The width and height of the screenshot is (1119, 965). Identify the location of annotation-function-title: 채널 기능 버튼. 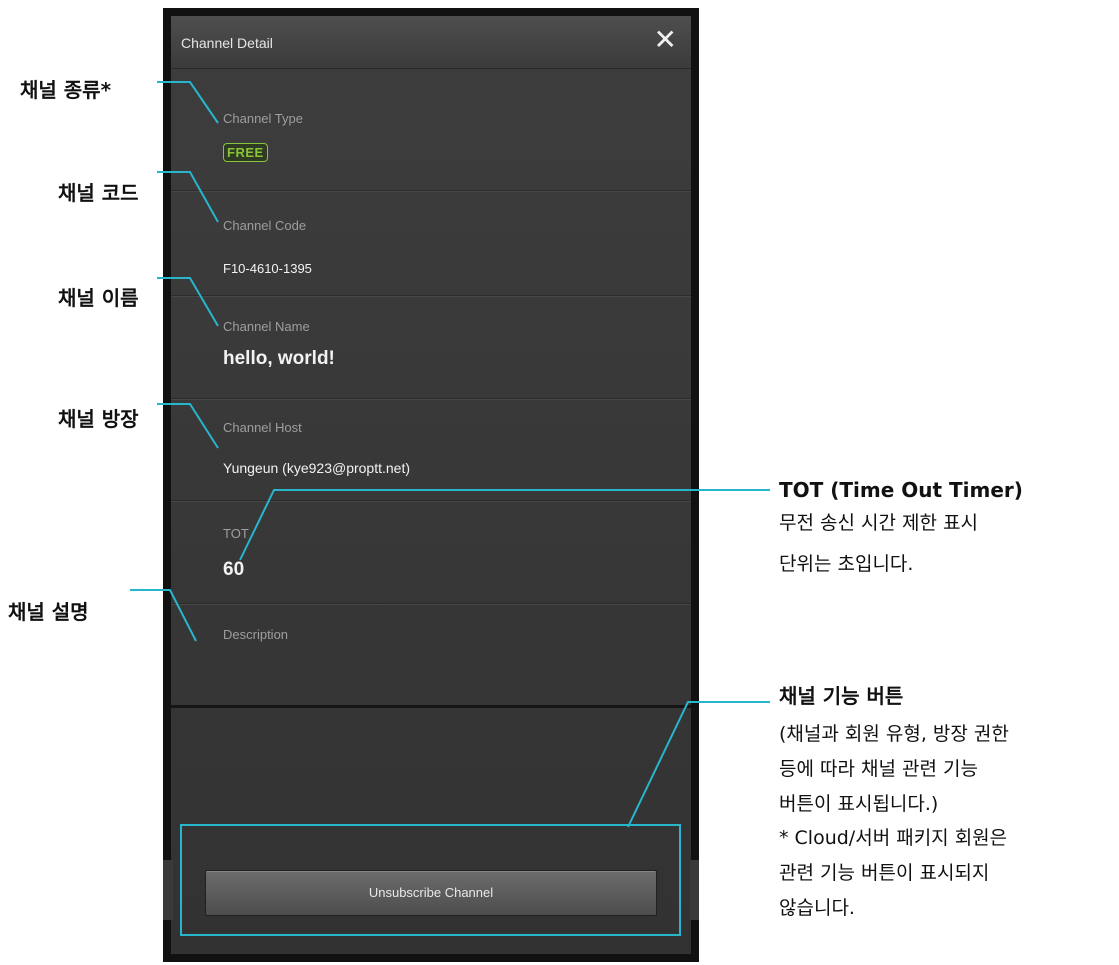
(841, 696).